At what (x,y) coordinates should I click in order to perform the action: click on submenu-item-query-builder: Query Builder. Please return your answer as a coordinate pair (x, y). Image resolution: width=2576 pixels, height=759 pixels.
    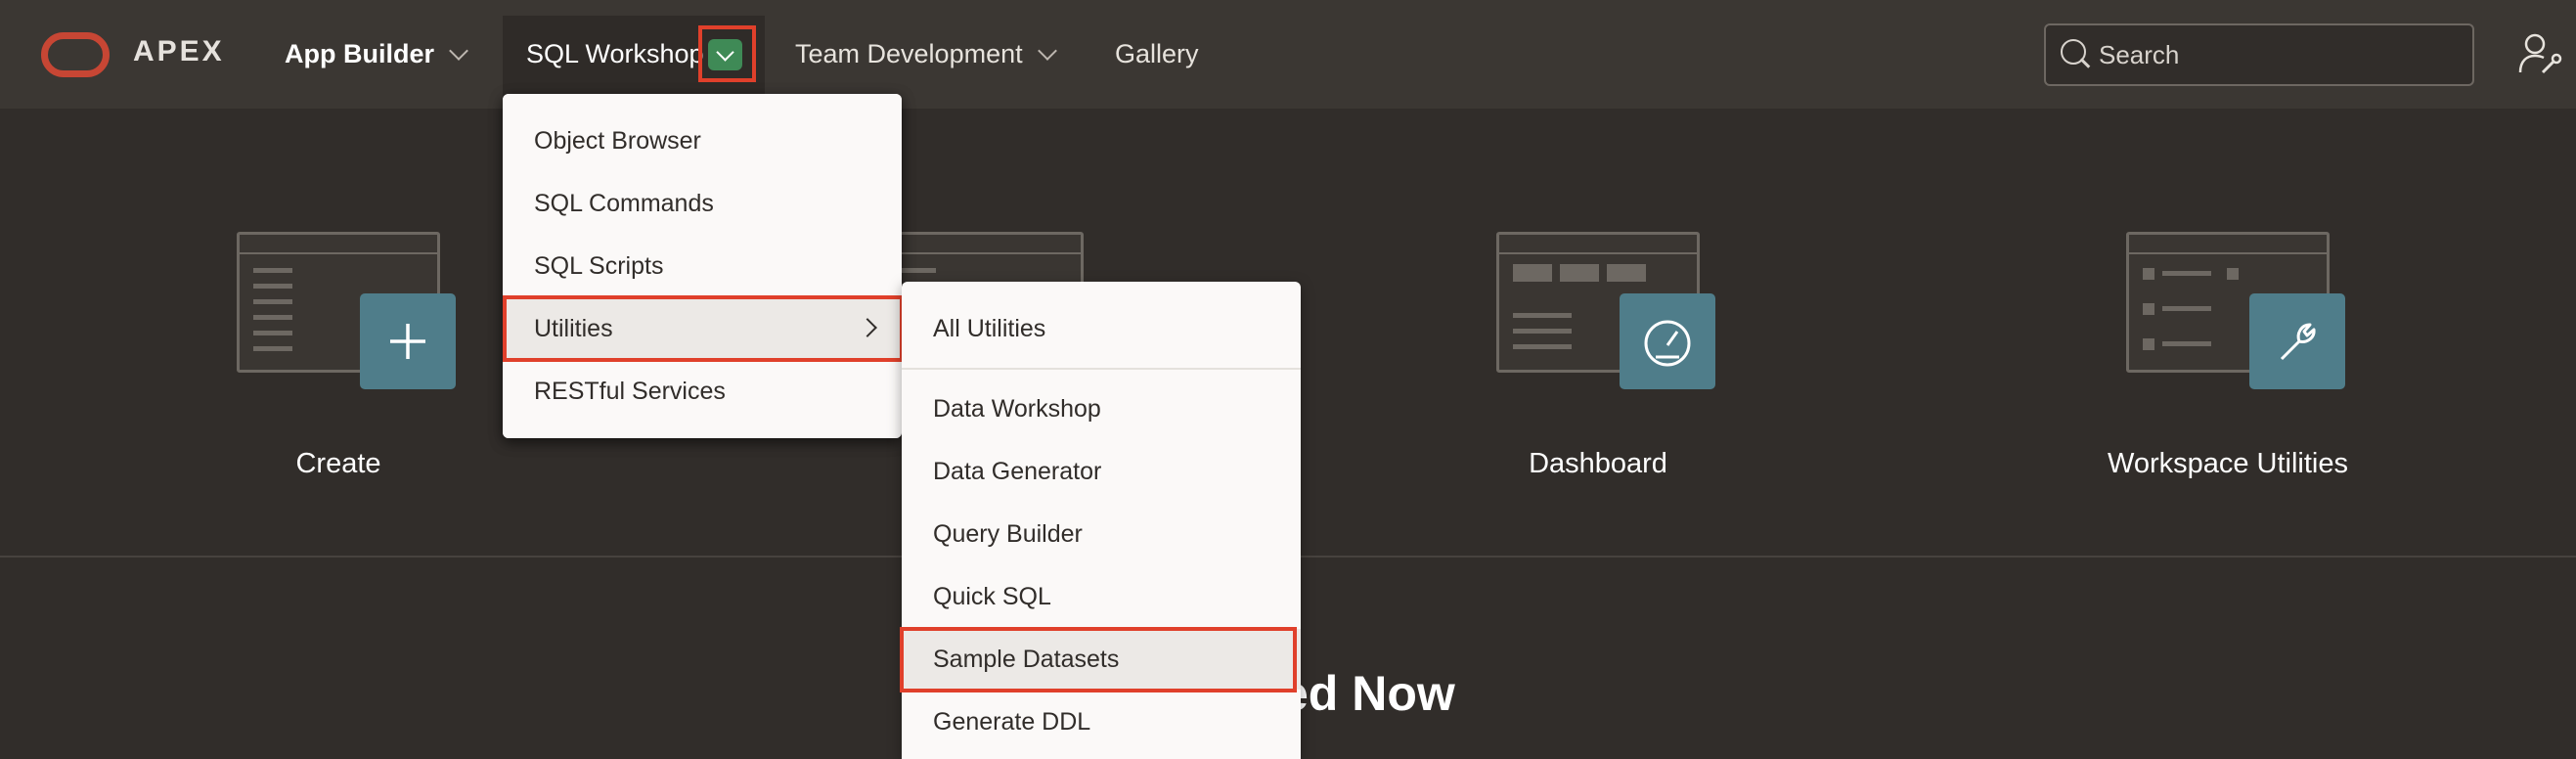
    Looking at the image, I should click on (1101, 534).